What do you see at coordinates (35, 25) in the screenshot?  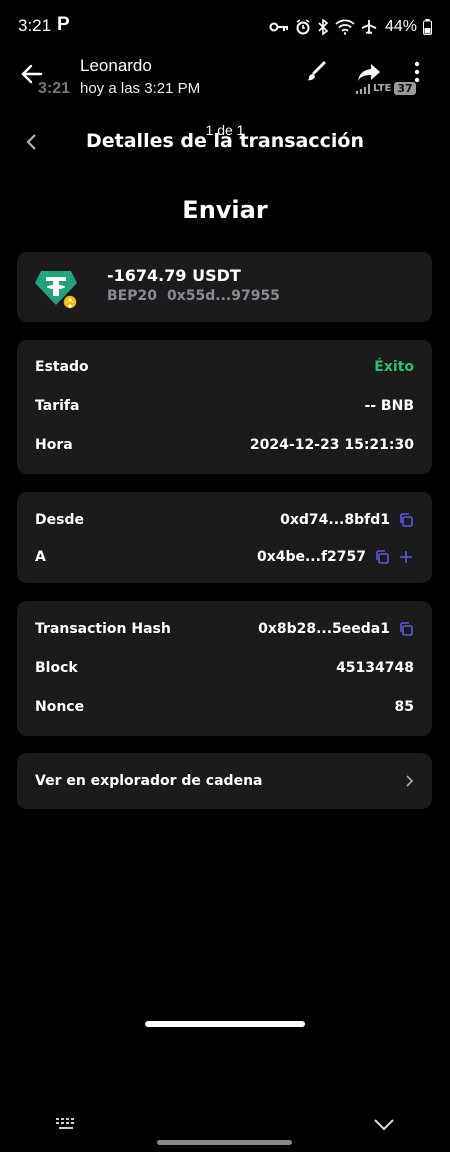 I see `status-time: 3:21` at bounding box center [35, 25].